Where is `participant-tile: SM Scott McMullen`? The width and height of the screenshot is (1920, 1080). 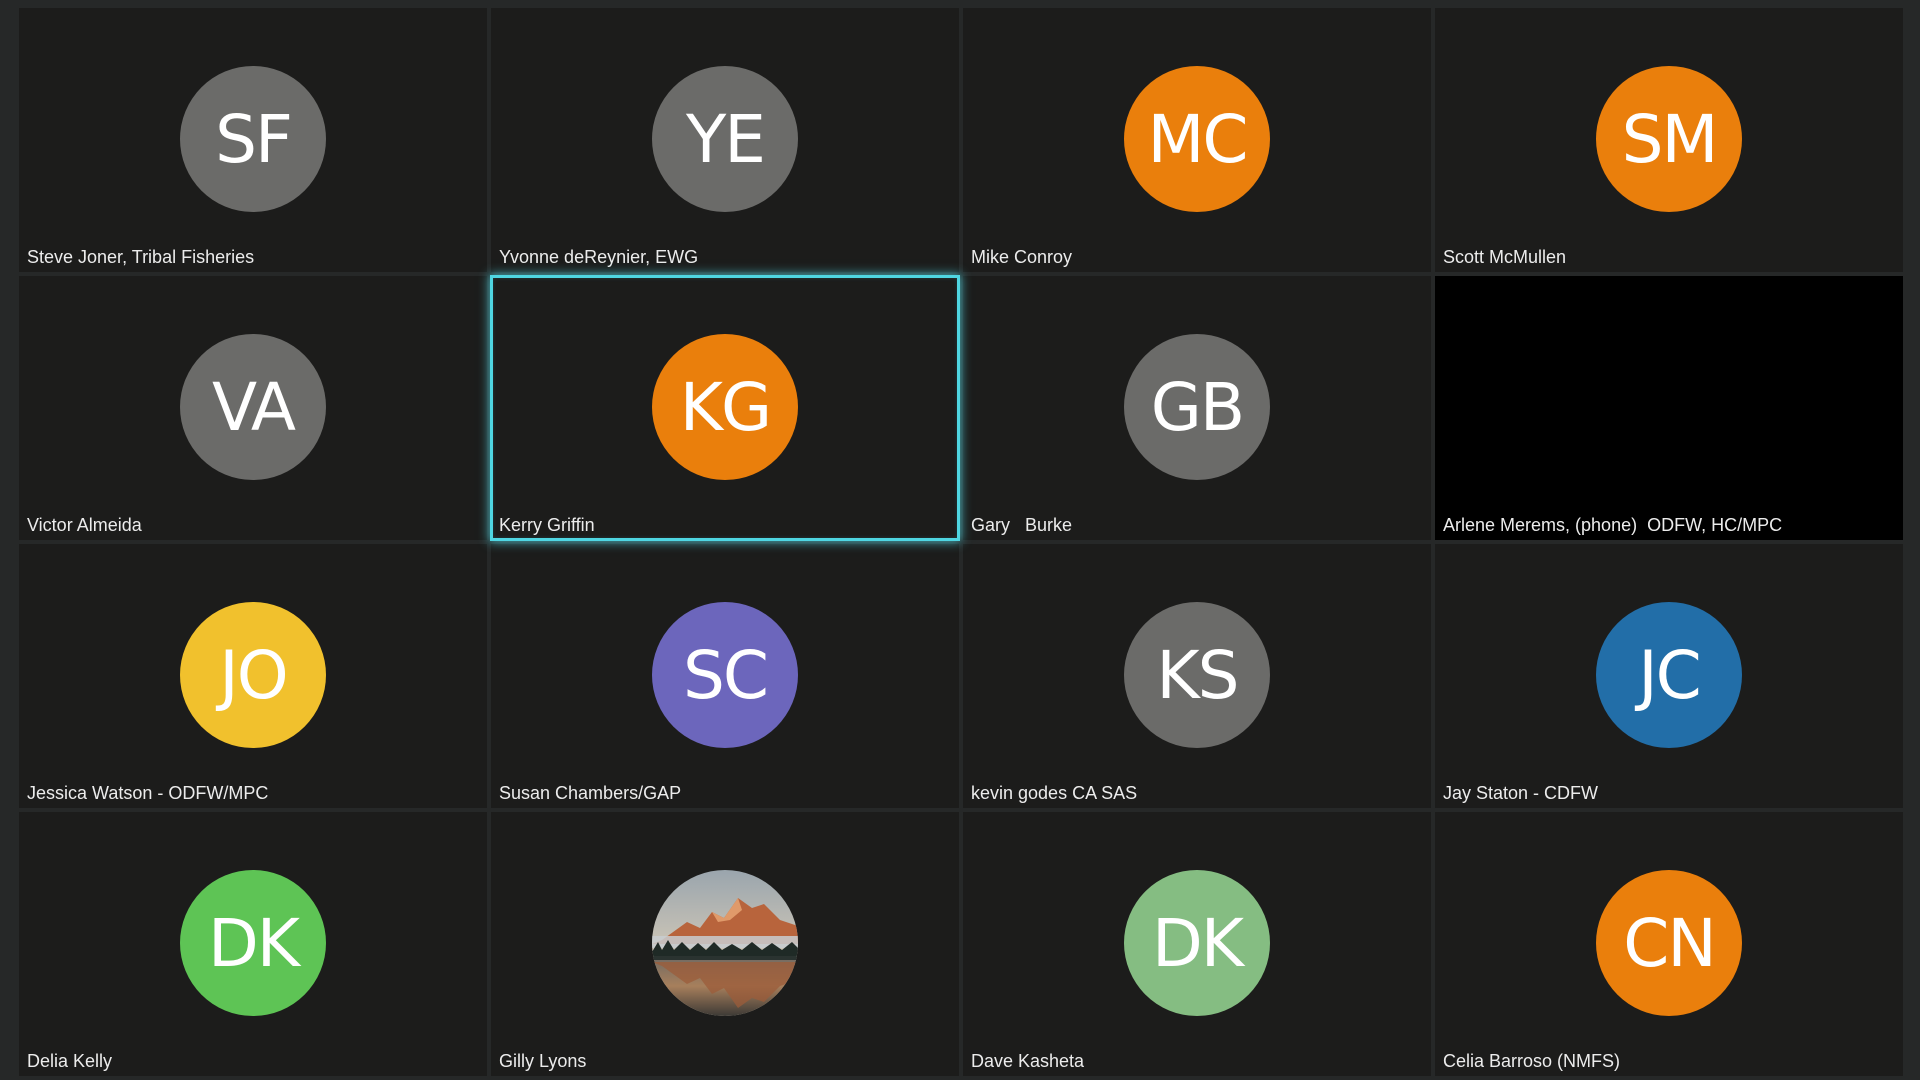 participant-tile: SM Scott McMullen is located at coordinates (1669, 140).